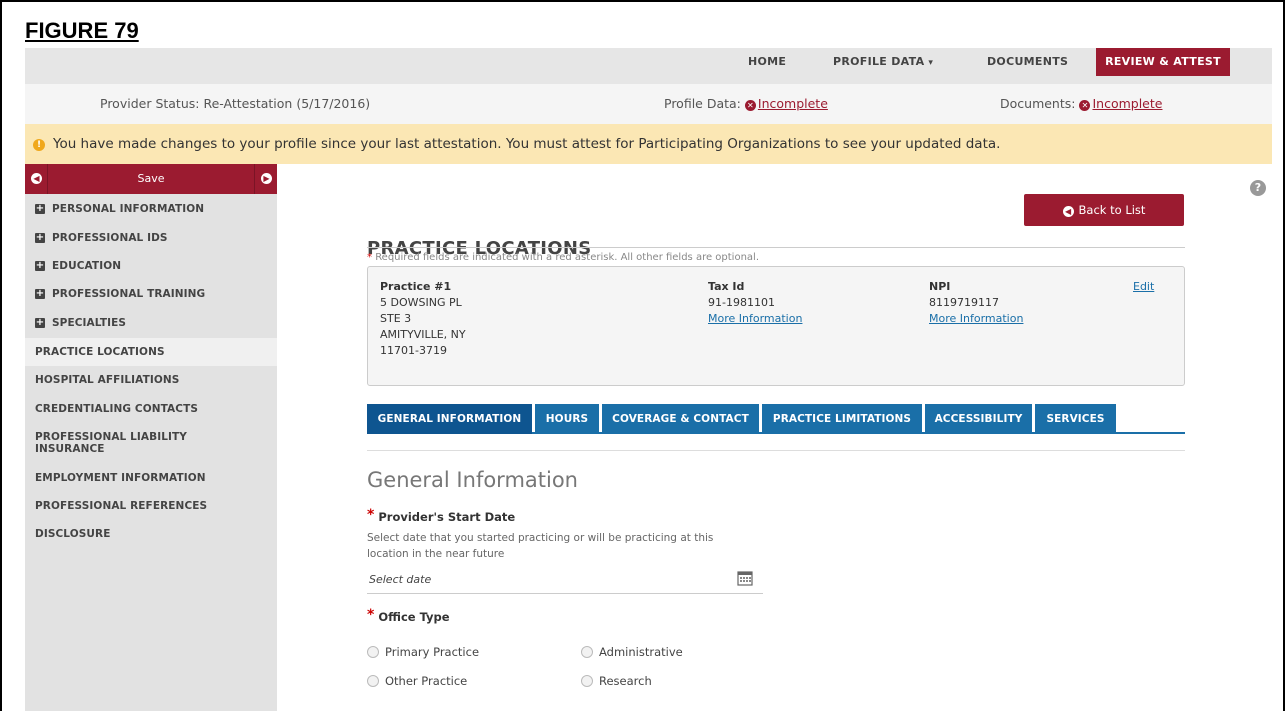 Image resolution: width=1285 pixels, height=711 pixels. I want to click on warning-icon: !, so click(39, 145).